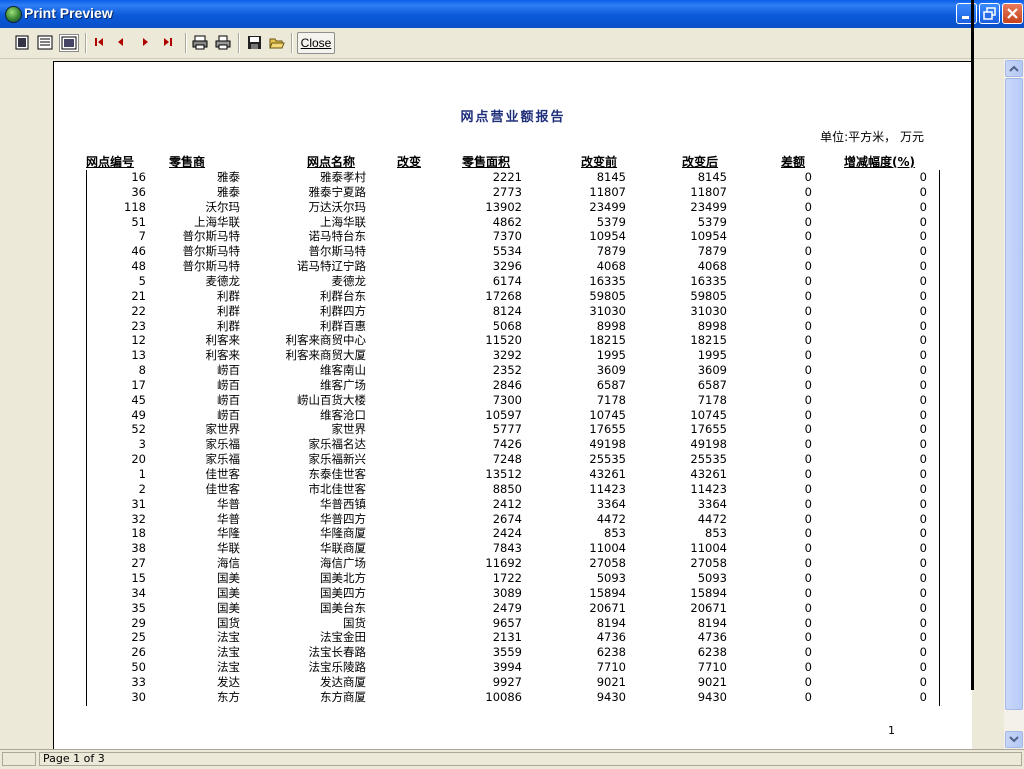 This screenshot has height=769, width=1024. I want to click on table-cell: 3292, so click(507, 355).